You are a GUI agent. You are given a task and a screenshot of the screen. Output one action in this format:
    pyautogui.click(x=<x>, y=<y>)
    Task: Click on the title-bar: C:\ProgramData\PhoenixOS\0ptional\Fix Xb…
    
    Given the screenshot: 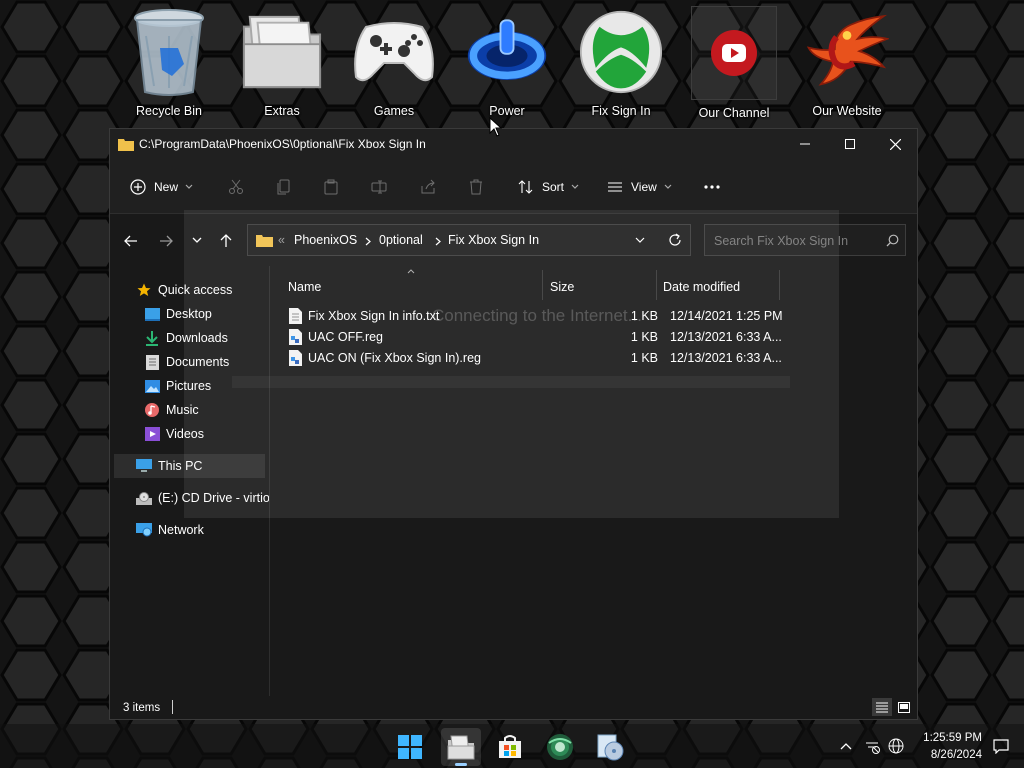 What is the action you would take?
    pyautogui.click(x=513, y=145)
    